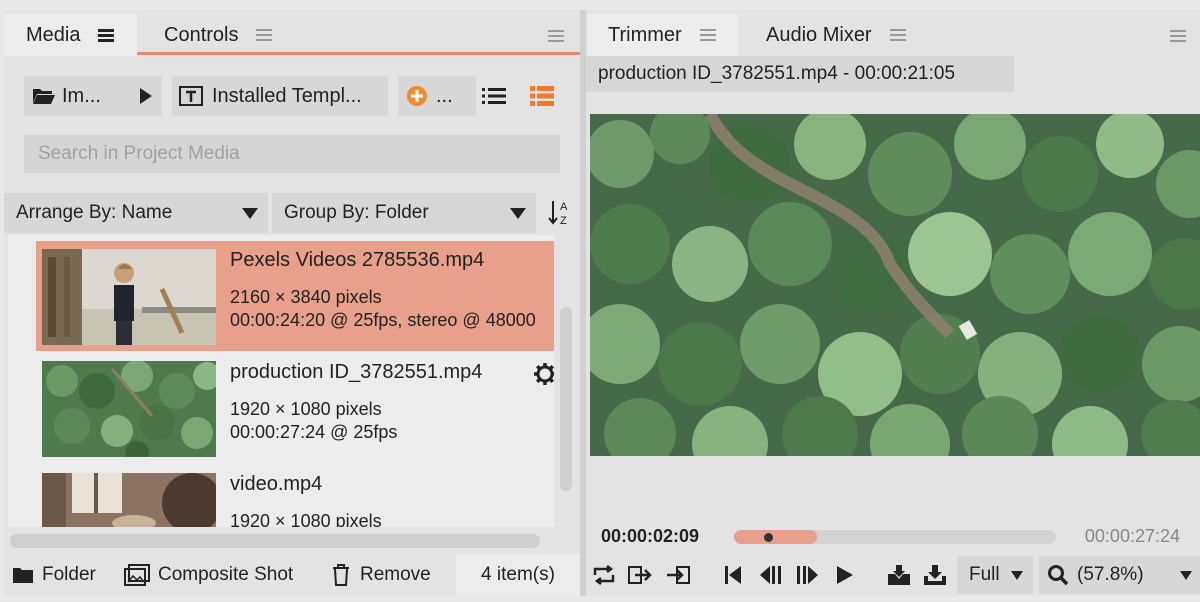 The width and height of the screenshot is (1200, 602). Describe the element at coordinates (395, 574) in the screenshot. I see `remove-label: Remove` at that location.